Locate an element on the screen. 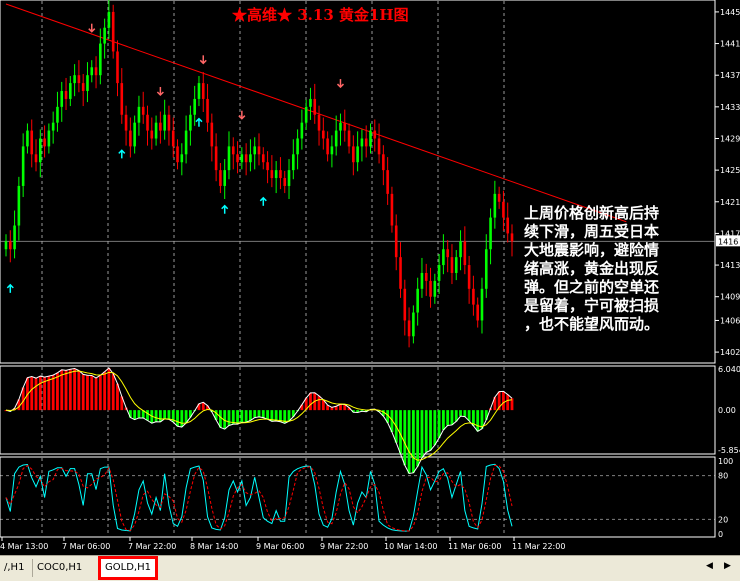 This screenshot has height=581, width=740. price-tick-label: 1433 is located at coordinates (730, 107).